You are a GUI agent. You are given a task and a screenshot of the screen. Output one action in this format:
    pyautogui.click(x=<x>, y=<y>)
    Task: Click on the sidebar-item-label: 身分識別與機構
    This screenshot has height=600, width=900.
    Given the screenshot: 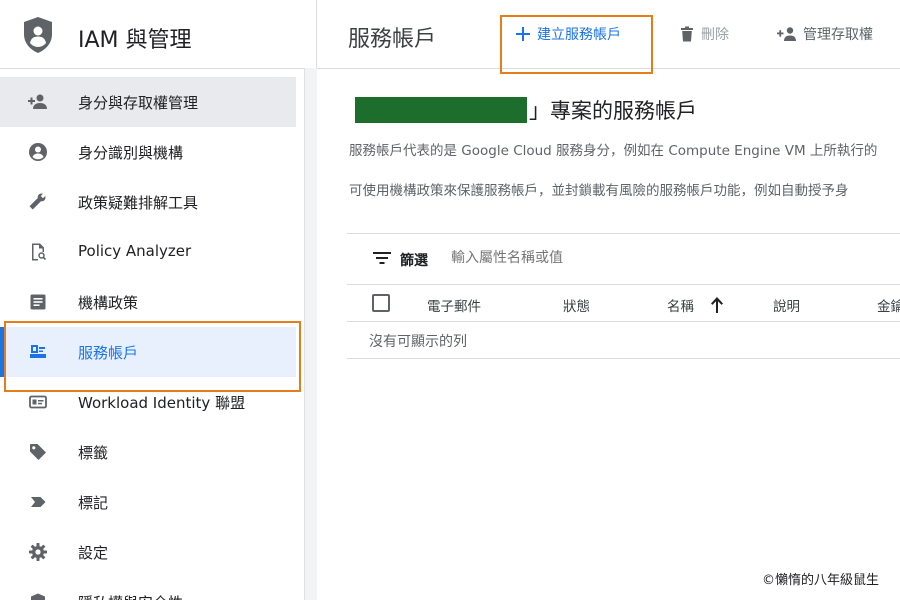 What is the action you would take?
    pyautogui.click(x=131, y=153)
    